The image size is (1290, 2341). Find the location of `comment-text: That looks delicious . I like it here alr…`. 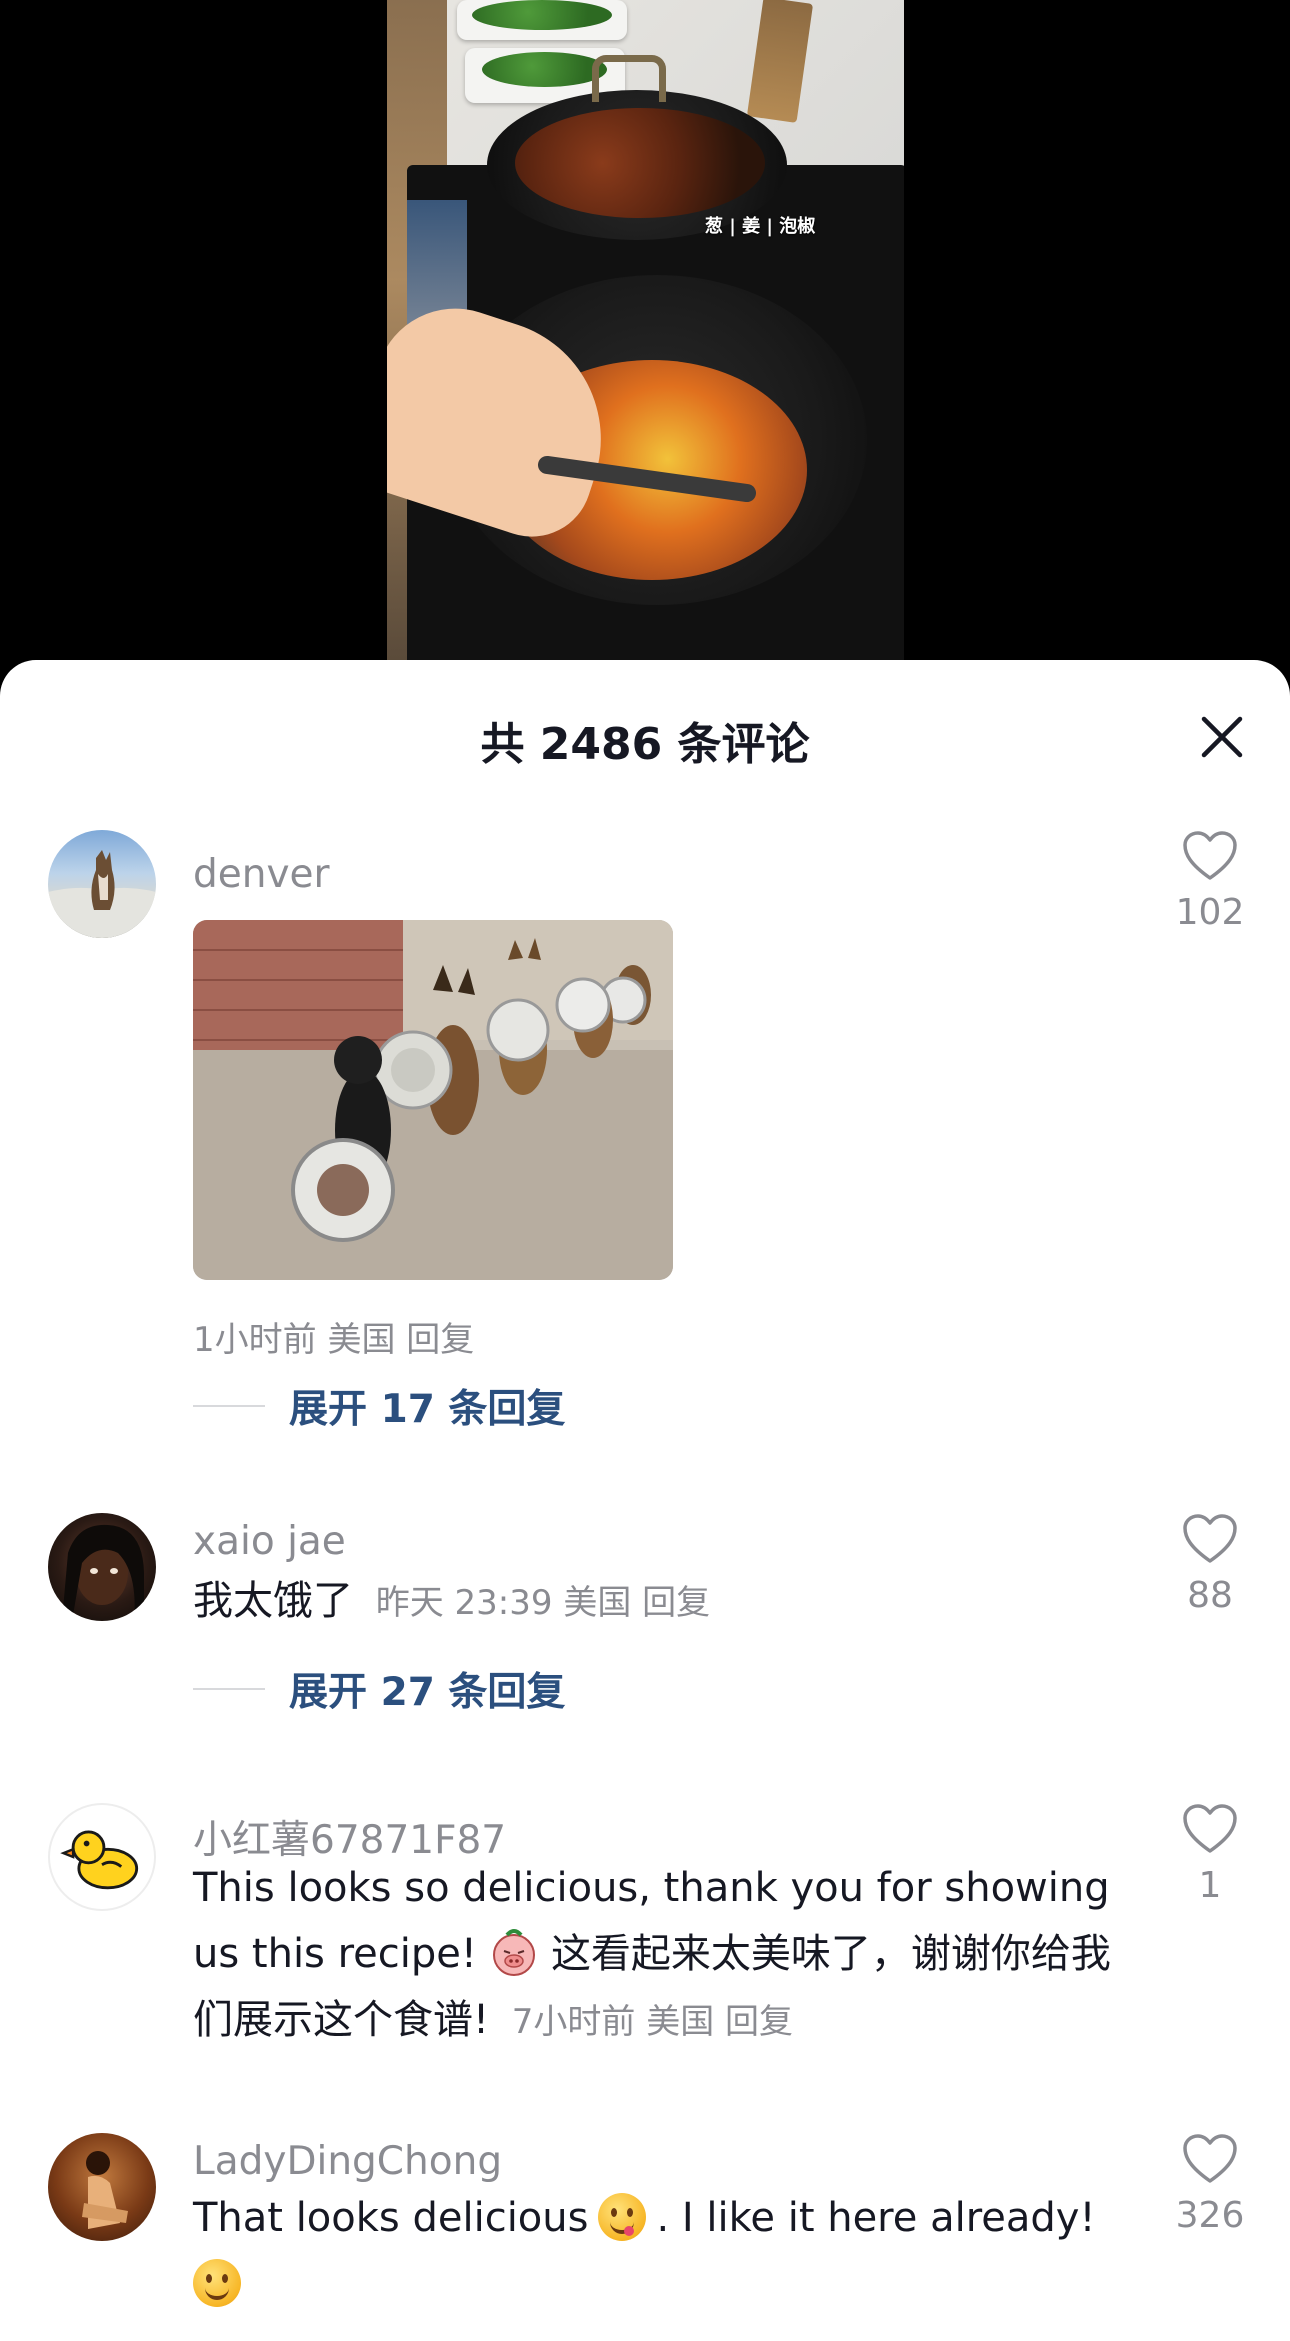

comment-text: That looks delicious . I like it here alr… is located at coordinates (658, 2251).